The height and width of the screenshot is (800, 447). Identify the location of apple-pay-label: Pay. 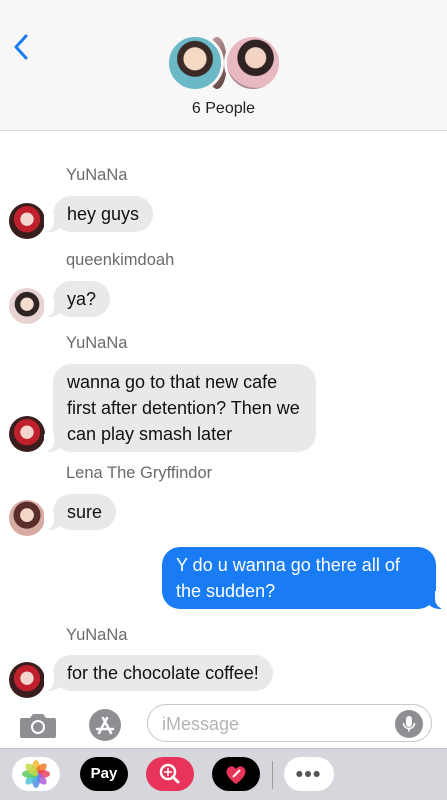
(104, 773).